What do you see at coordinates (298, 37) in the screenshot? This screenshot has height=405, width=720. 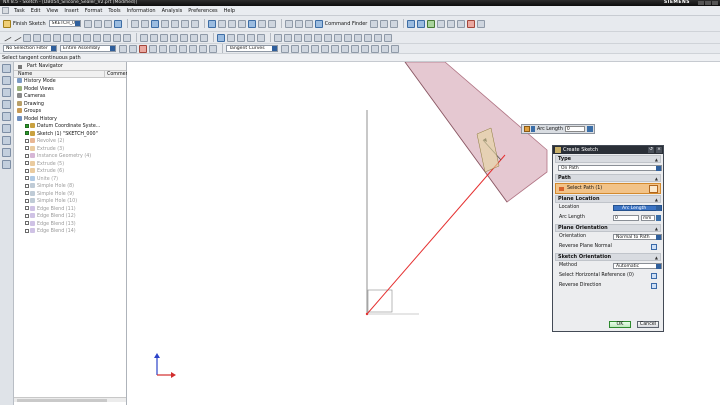 I see `show-constraints-icon` at bounding box center [298, 37].